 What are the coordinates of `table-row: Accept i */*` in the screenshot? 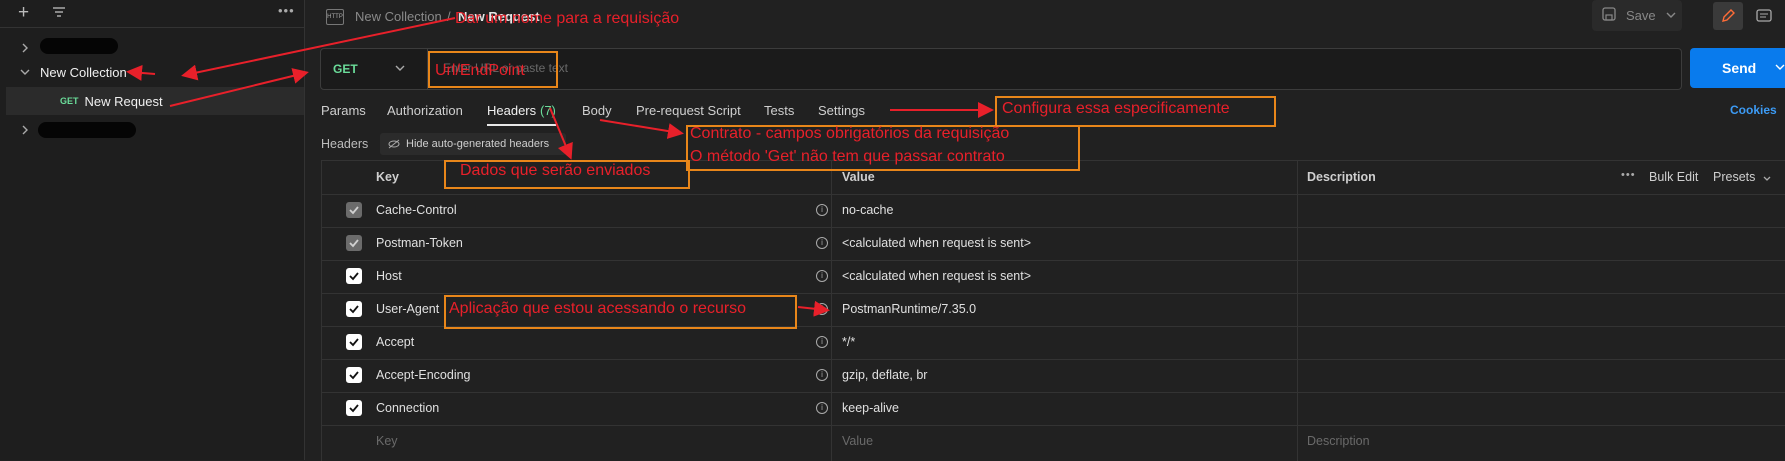 It's located at (1053, 343).